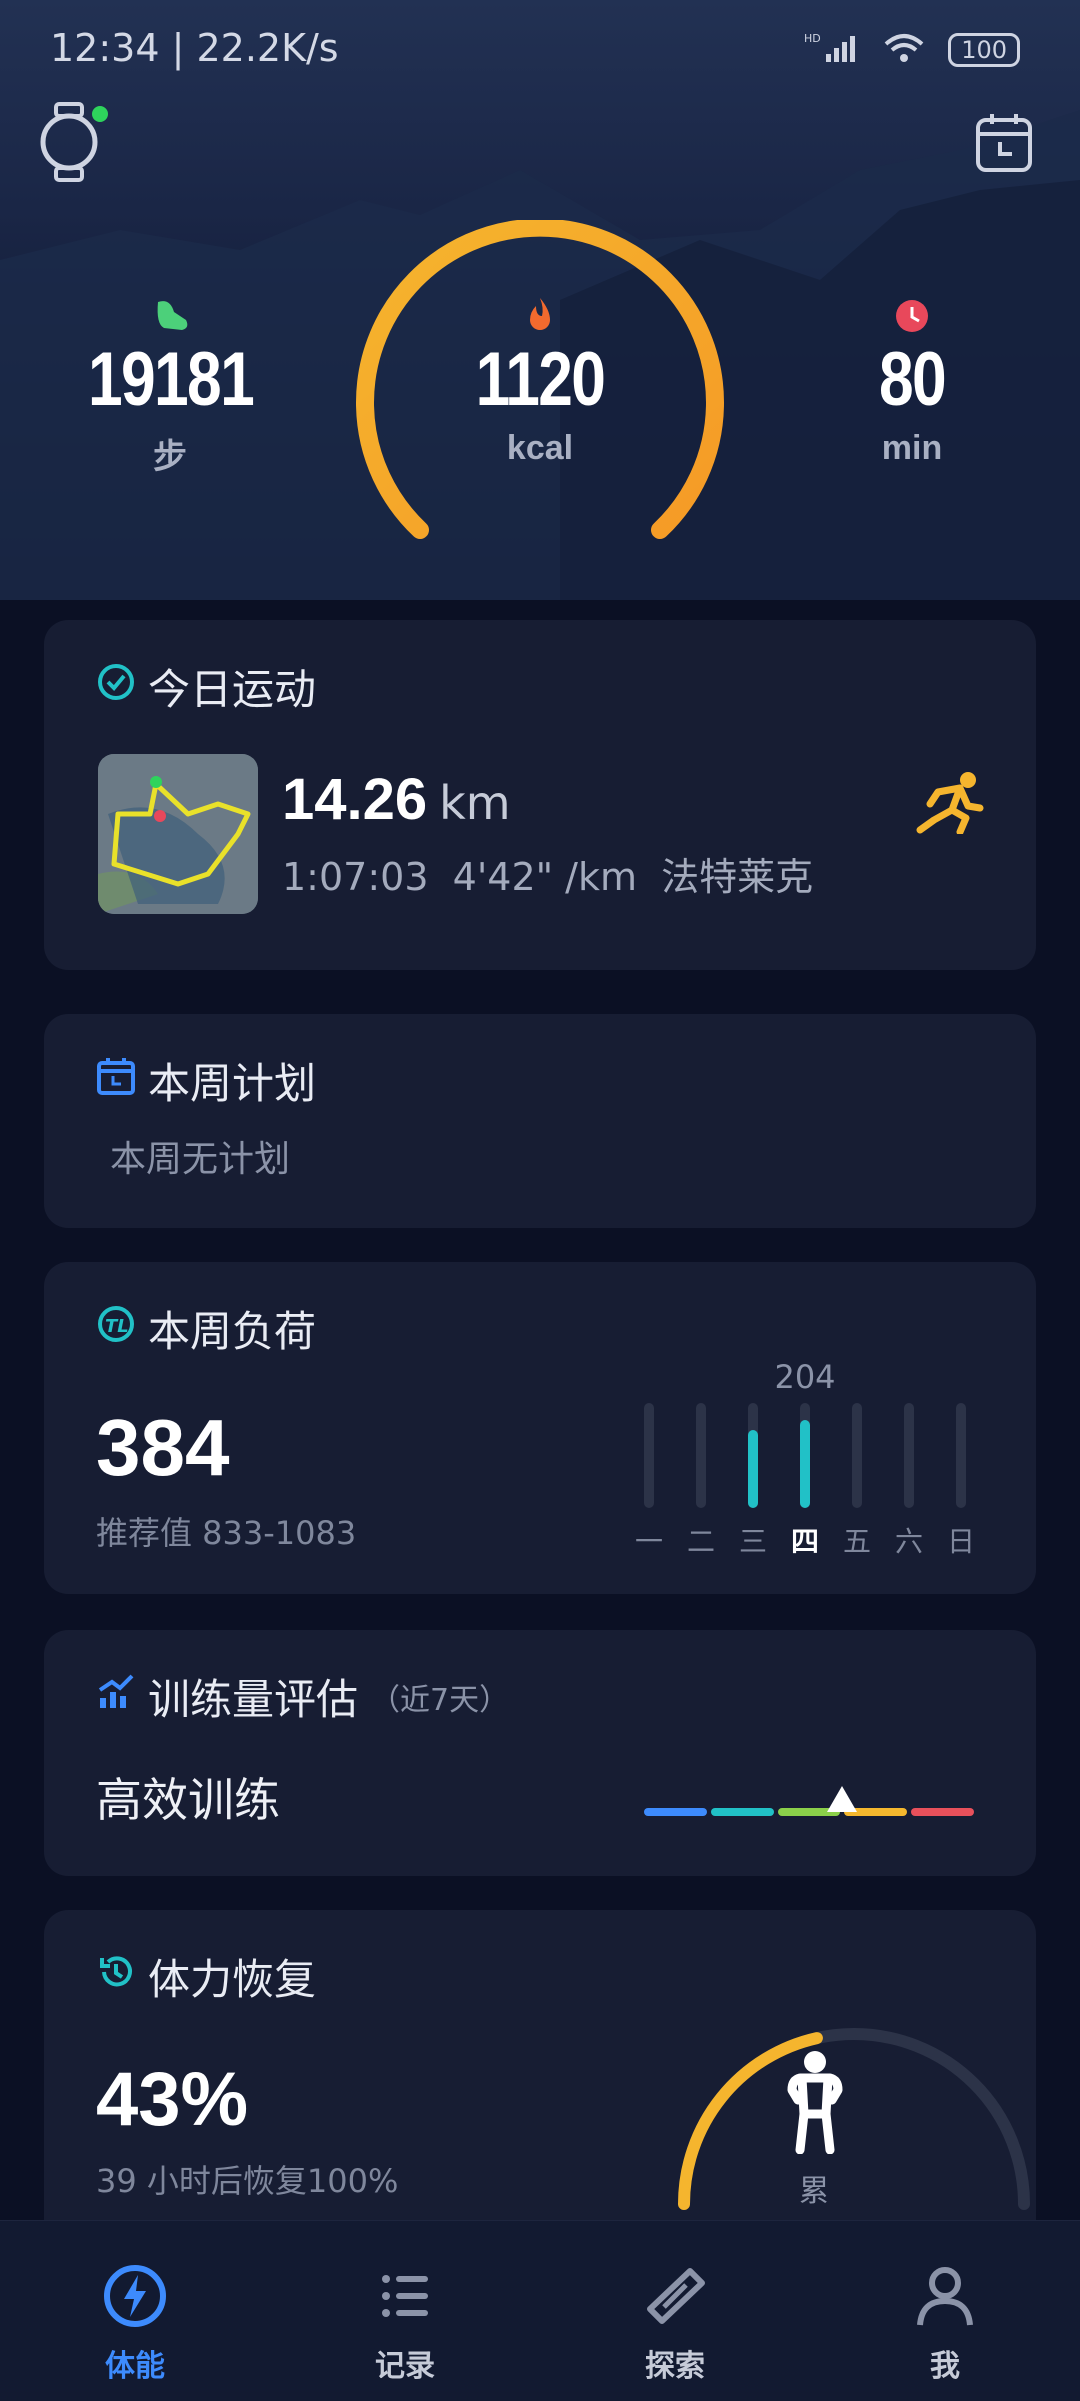 The height and width of the screenshot is (2401, 1080). Describe the element at coordinates (475, 803) in the screenshot. I see `distance-unit: km` at that location.